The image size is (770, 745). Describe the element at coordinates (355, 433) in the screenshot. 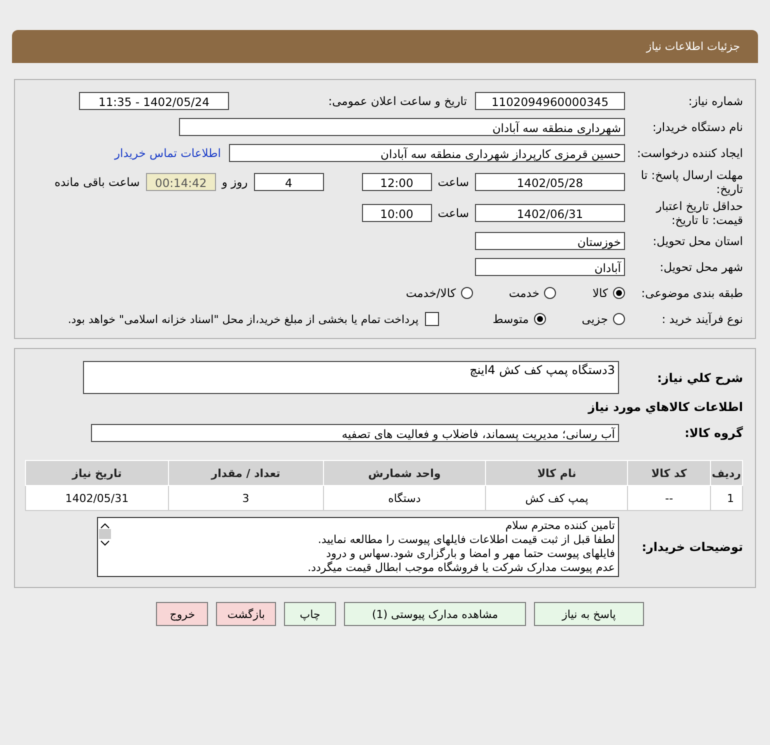

I see `goods-group-field: آب رسانی؛ مدیریت پسماند، فاضلاب و فعالیت های تصفیه` at that location.